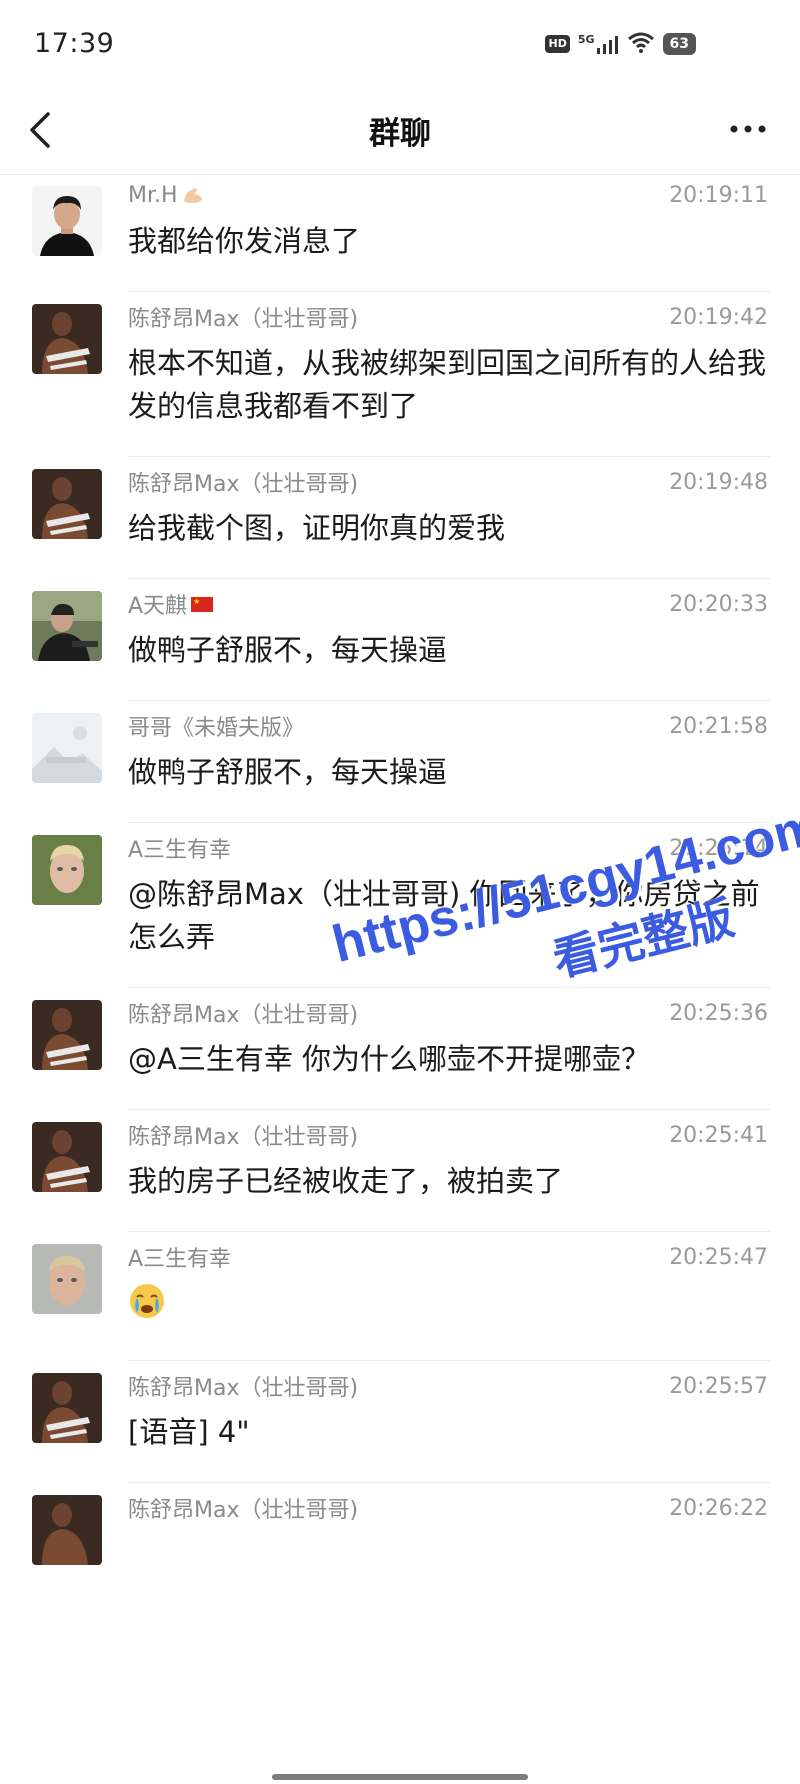 This screenshot has width=800, height=1784. Describe the element at coordinates (158, 606) in the screenshot. I see `sender-name: A天麒` at that location.